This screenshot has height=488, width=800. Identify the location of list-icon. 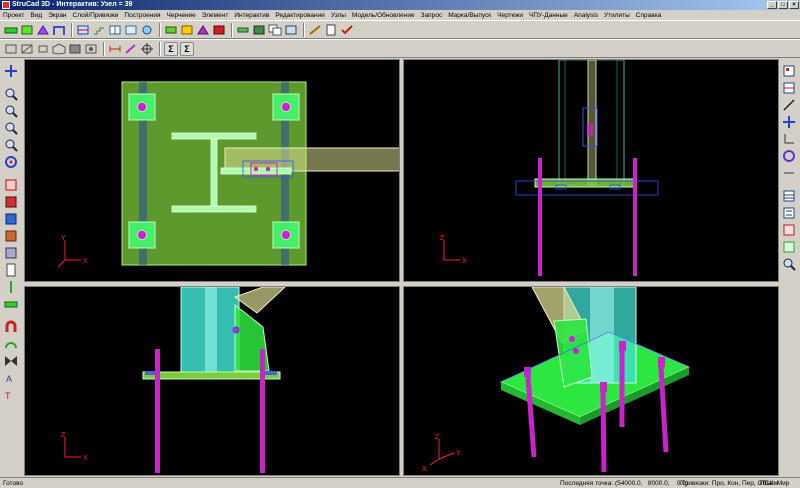
(789, 213).